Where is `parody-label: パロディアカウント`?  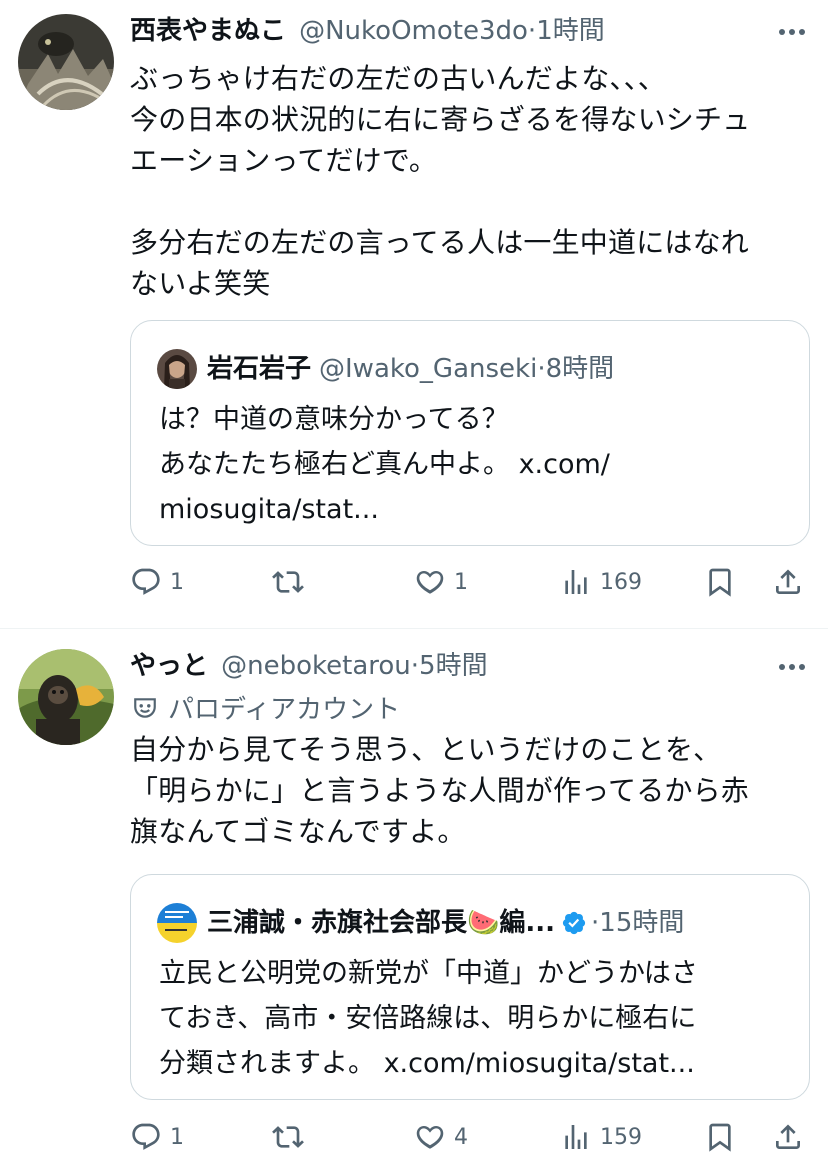
parody-label: パロディアカウント is located at coordinates (266, 707).